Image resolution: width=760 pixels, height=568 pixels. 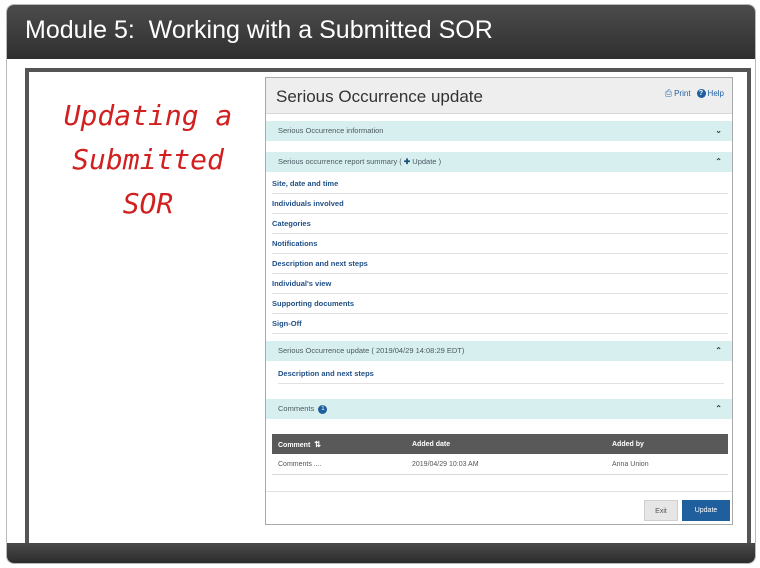 What do you see at coordinates (715, 93) in the screenshot?
I see `help-label: Help` at bounding box center [715, 93].